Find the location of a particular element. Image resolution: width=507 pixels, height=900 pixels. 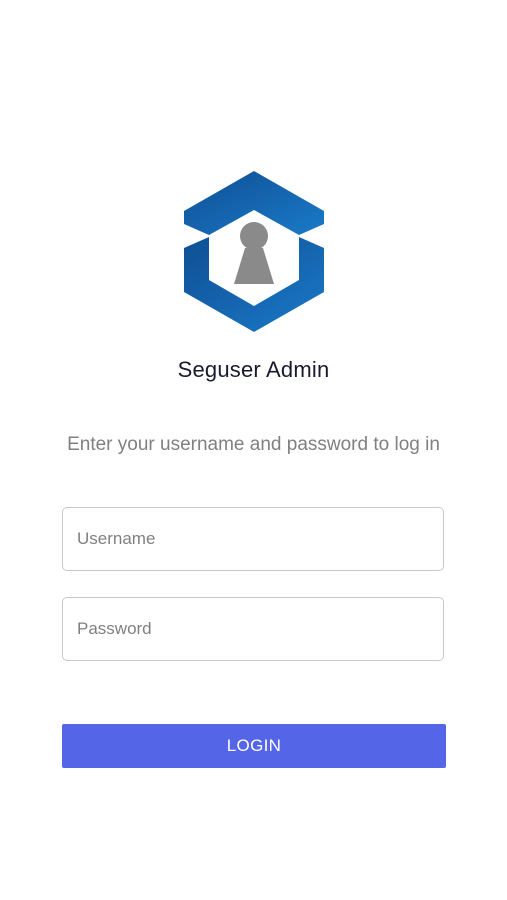

shield-user-icon is located at coordinates (254, 251).